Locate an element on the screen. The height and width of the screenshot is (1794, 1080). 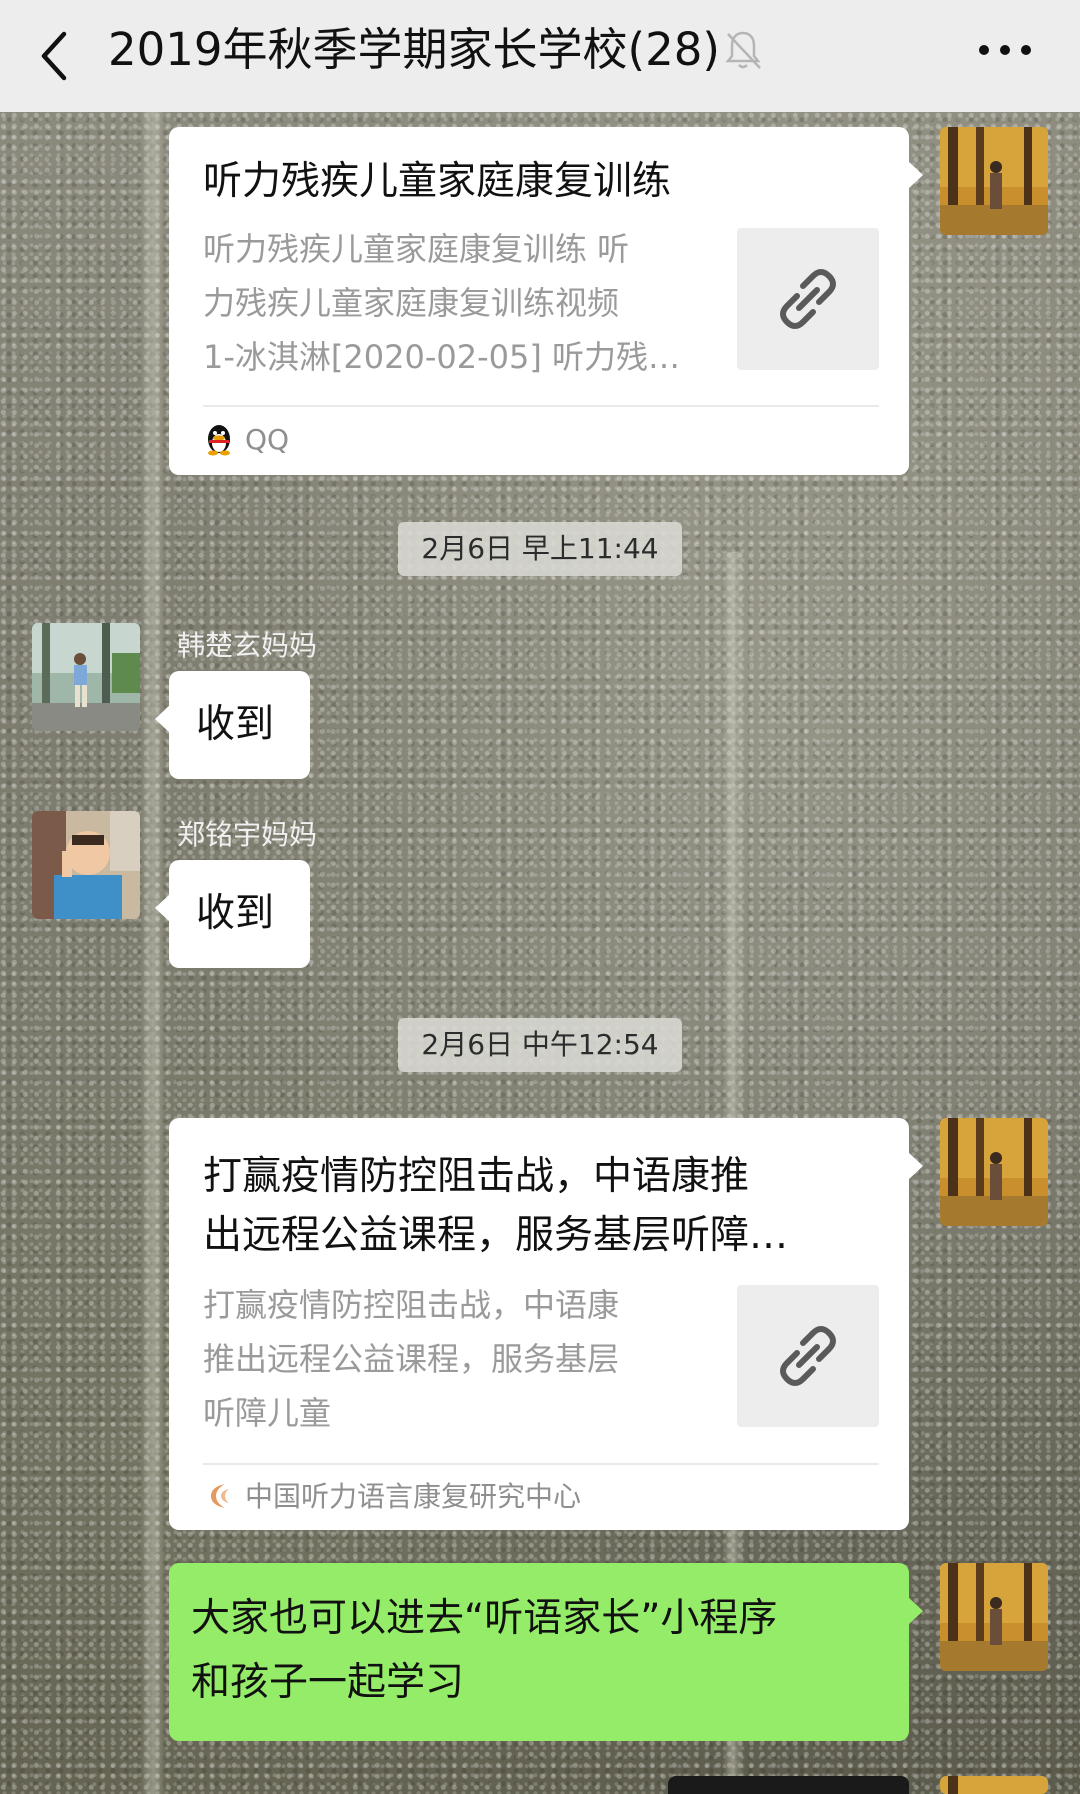
sender-name: 郑铭宇妈妈 is located at coordinates (247, 834).